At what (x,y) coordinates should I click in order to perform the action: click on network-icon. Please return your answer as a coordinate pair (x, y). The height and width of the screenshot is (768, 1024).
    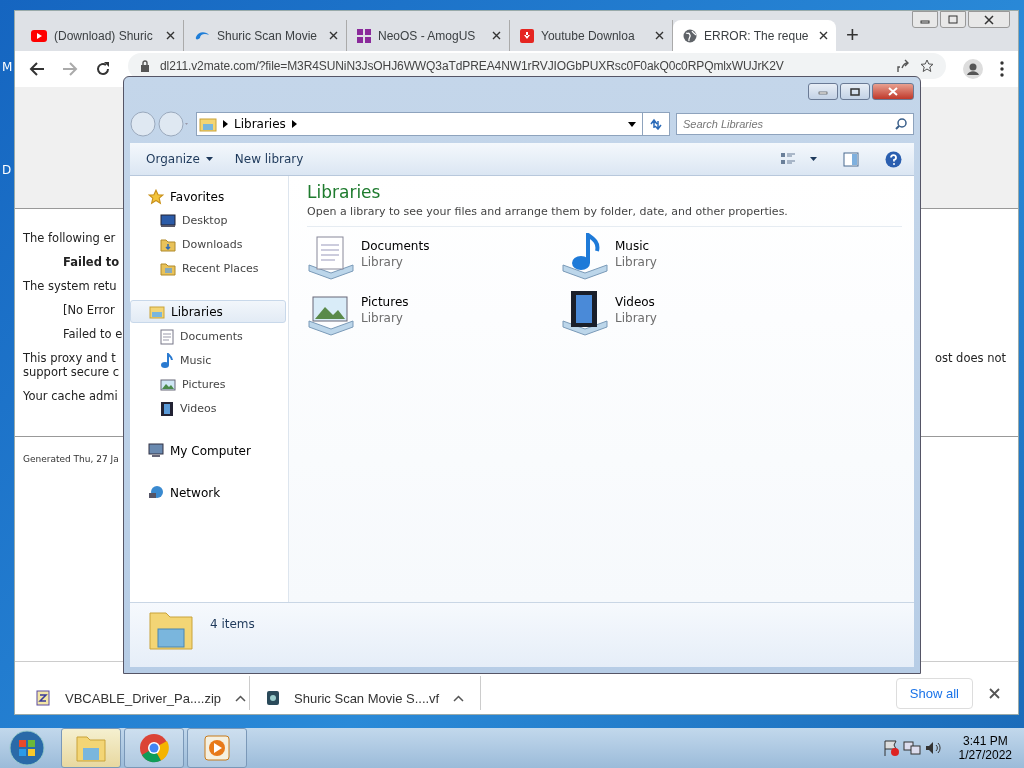
    Looking at the image, I should click on (911, 748).